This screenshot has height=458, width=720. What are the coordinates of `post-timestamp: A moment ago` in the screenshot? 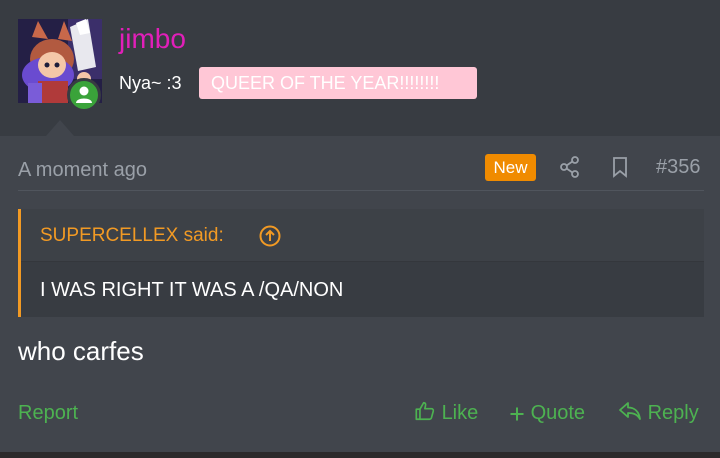 It's located at (82, 170).